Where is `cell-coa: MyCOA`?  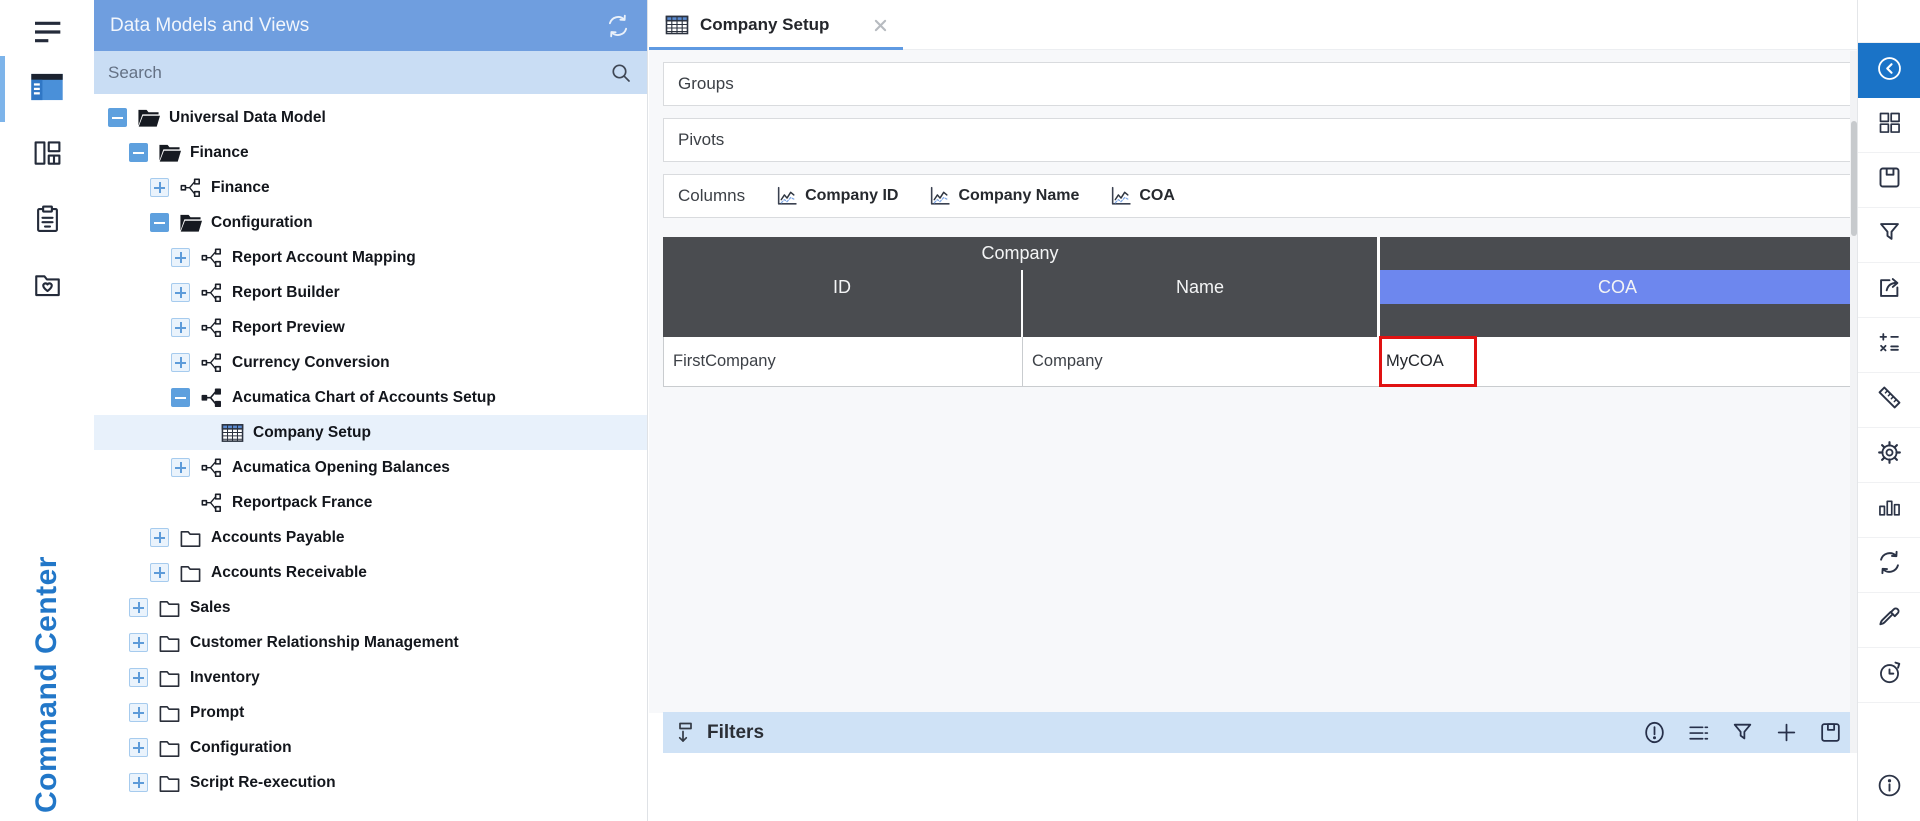 cell-coa: MyCOA is located at coordinates (1616, 361).